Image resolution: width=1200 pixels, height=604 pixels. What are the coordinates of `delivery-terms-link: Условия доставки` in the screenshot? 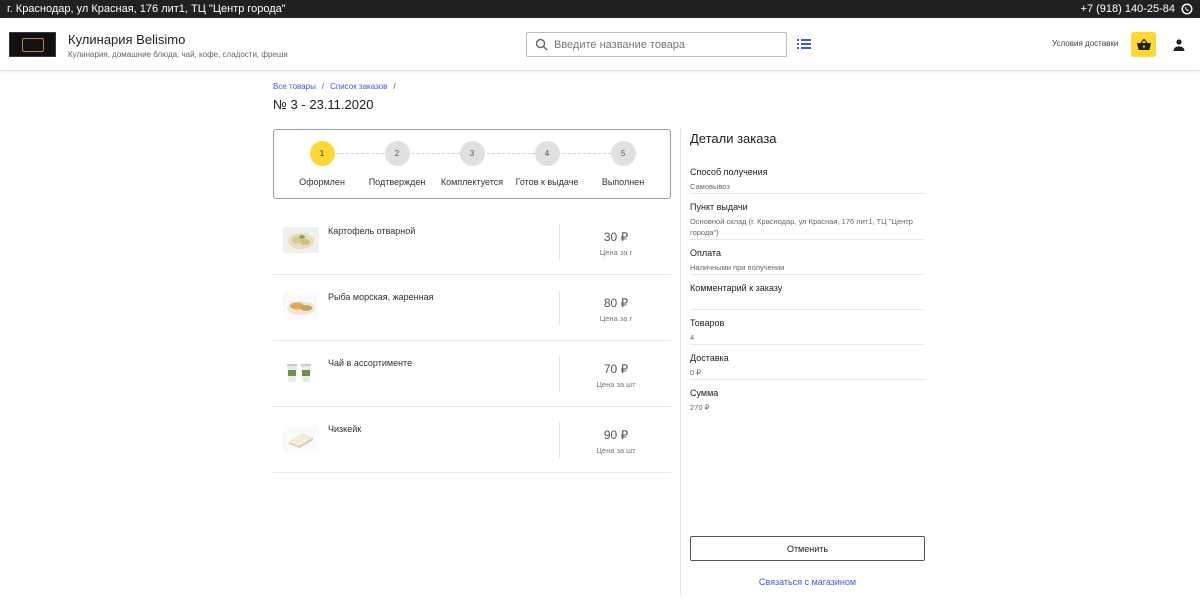 It's located at (1085, 43).